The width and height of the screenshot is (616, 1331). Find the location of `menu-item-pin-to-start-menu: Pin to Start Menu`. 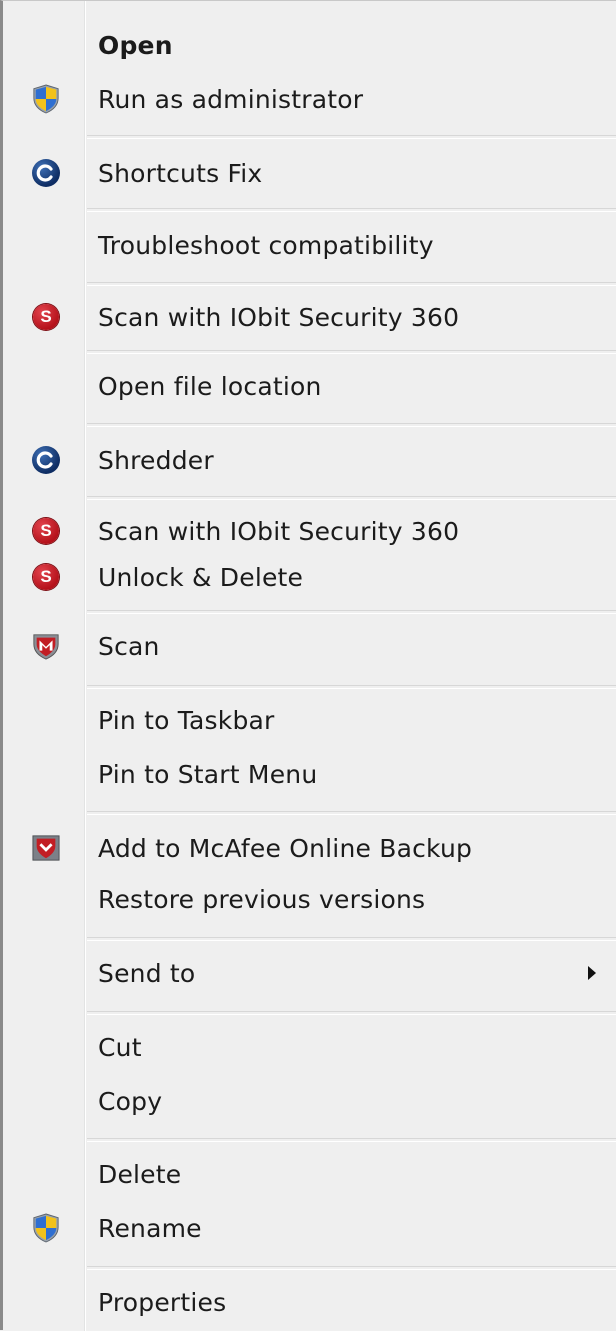

menu-item-pin-to-start-menu: Pin to Start Menu is located at coordinates (311, 774).